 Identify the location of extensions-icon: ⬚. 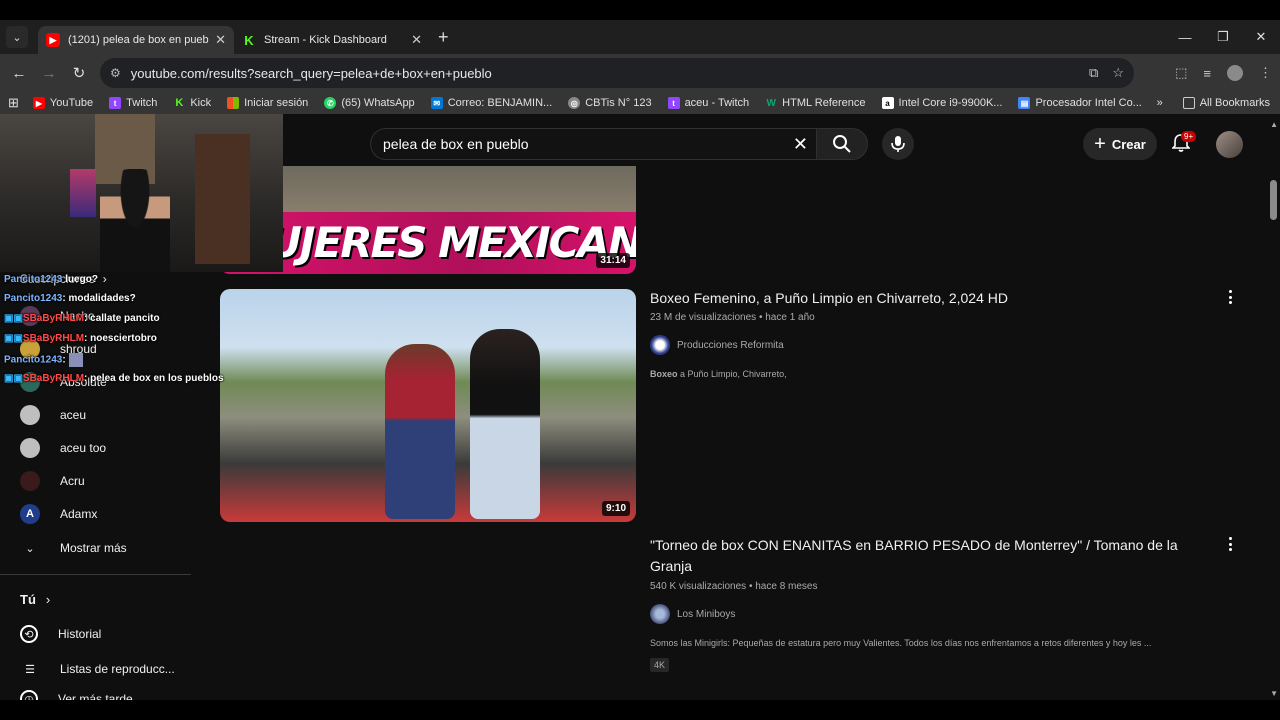
(1181, 73).